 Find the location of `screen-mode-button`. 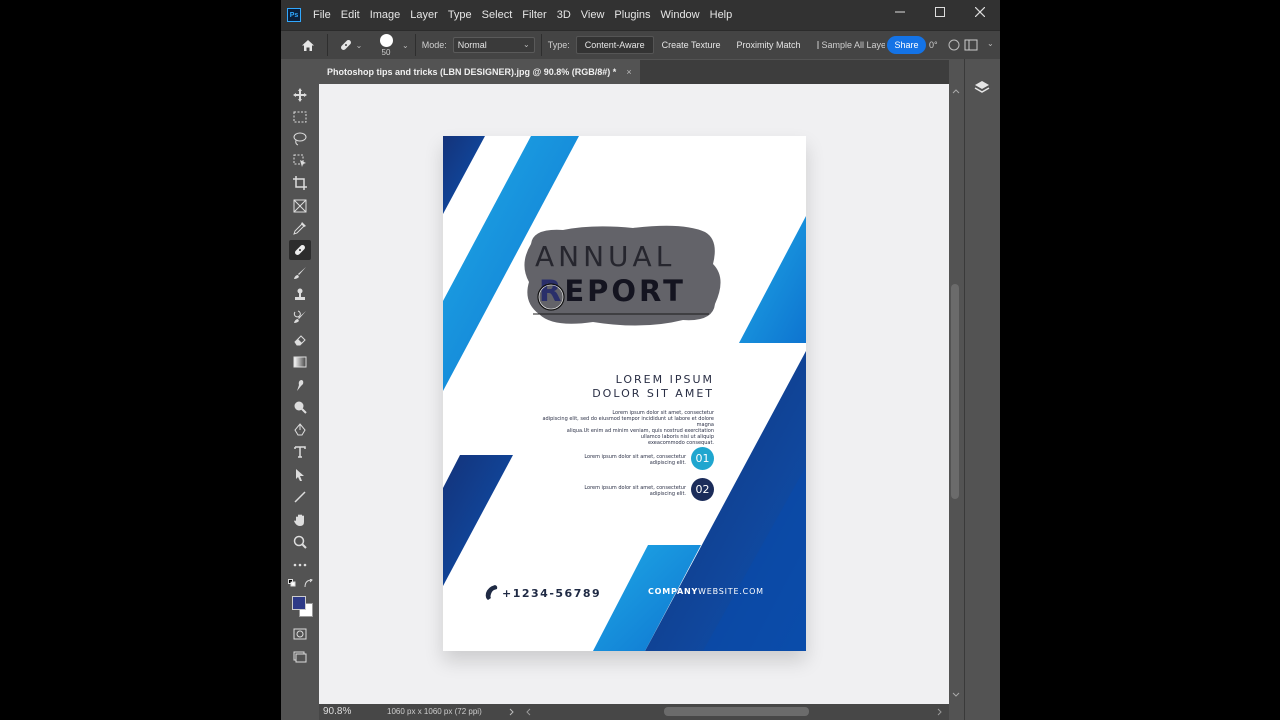

screen-mode-button is located at coordinates (300, 657).